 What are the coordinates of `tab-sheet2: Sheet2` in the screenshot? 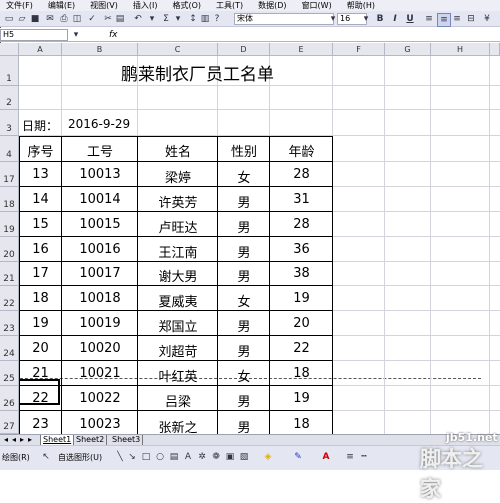 It's located at (91, 440).